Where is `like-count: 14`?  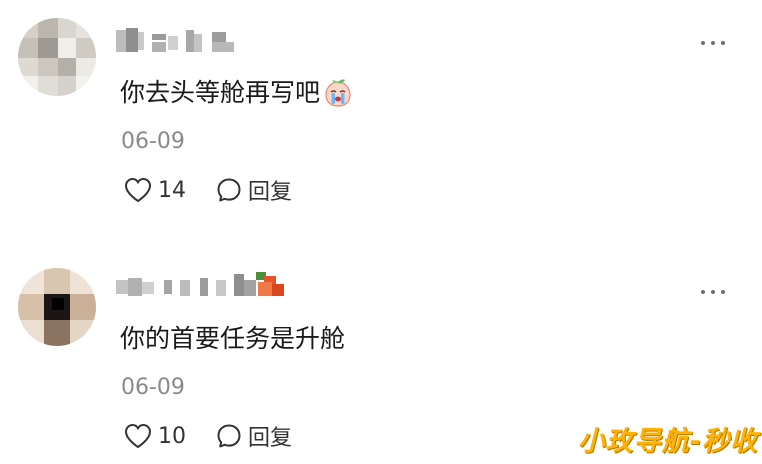
like-count: 14 is located at coordinates (172, 190).